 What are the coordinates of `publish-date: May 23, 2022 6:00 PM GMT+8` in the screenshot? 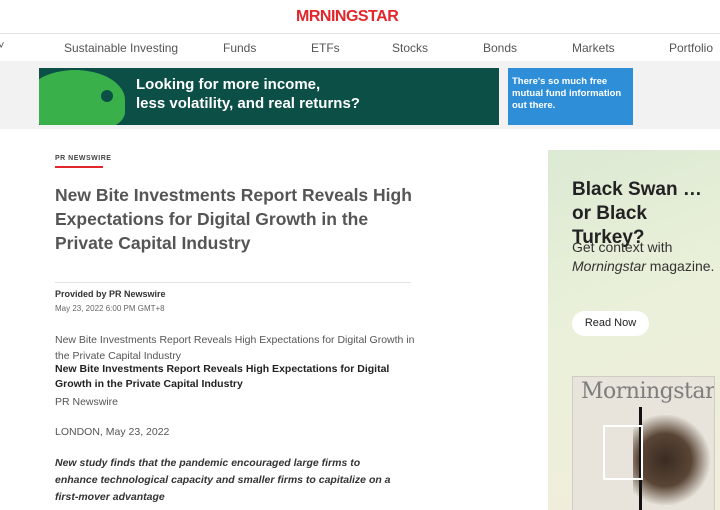 It's located at (110, 308).